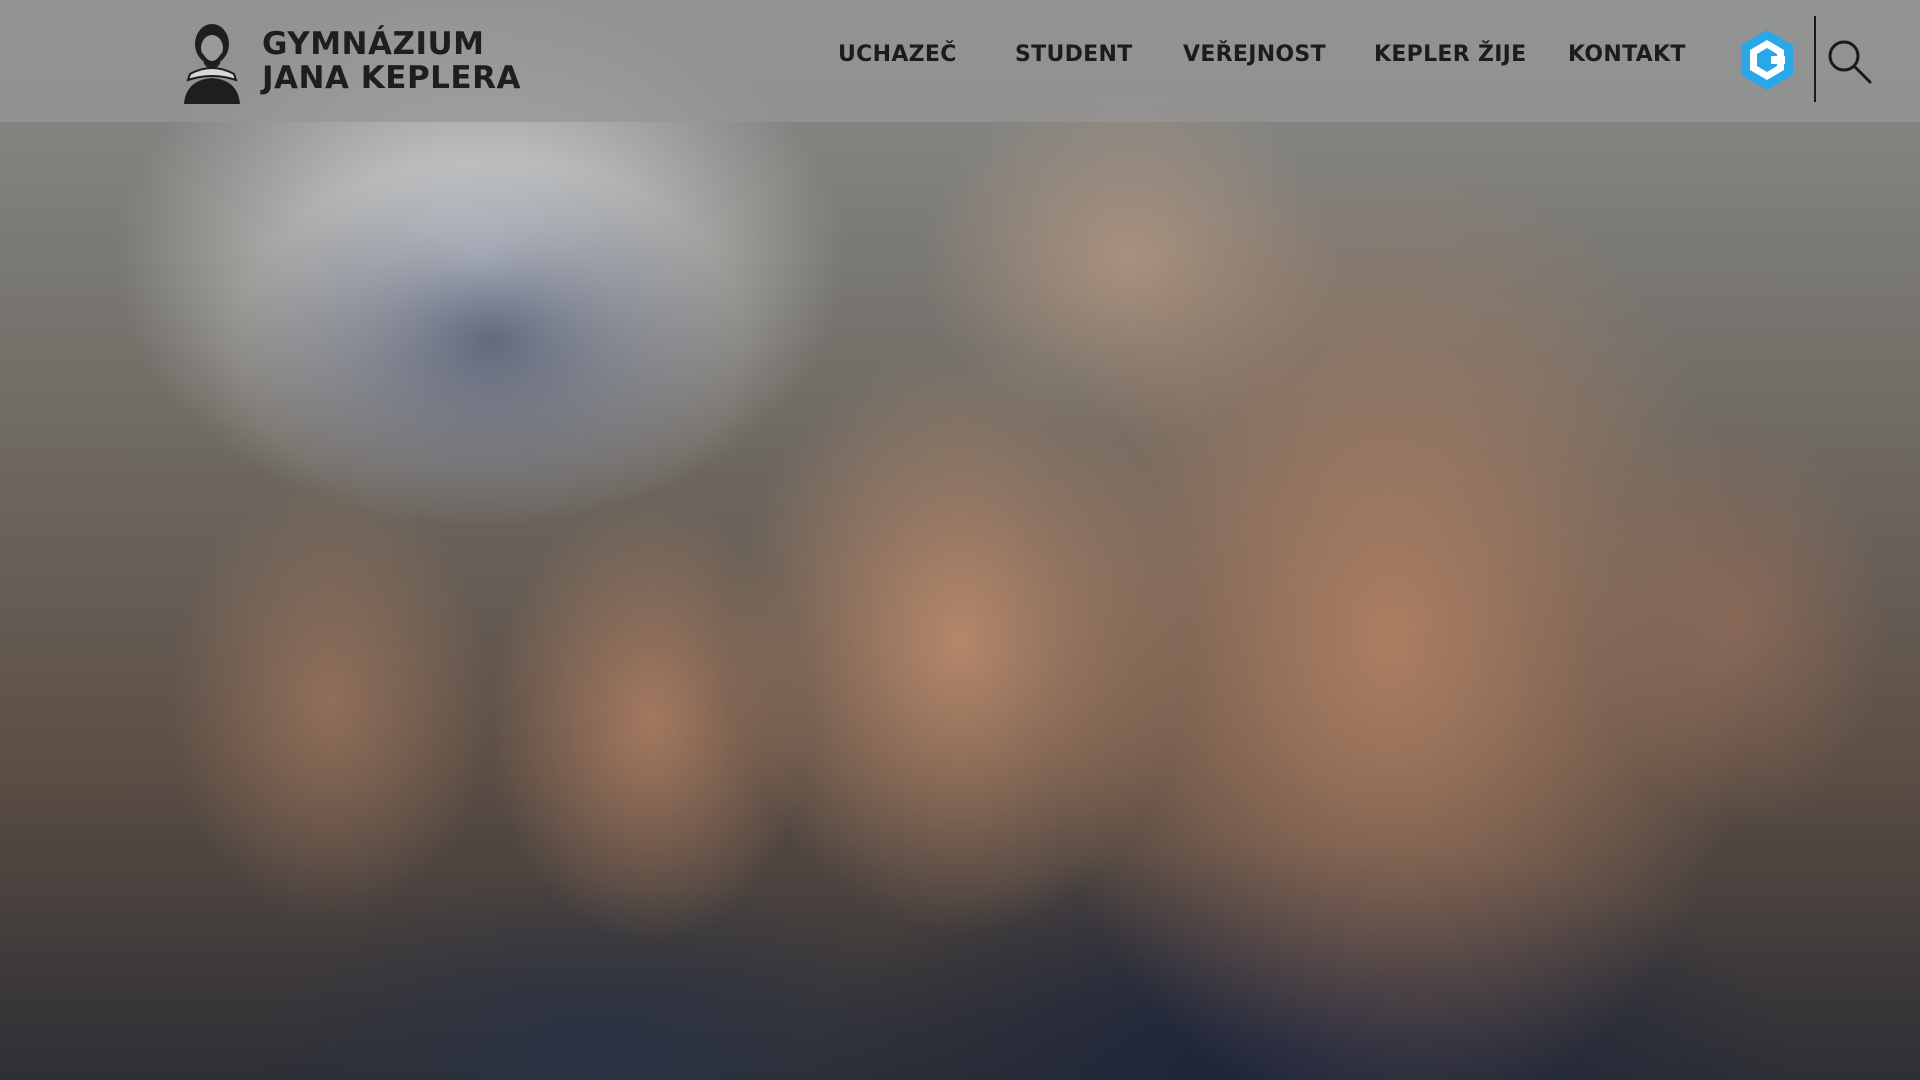 This screenshot has height=1080, width=1920. What do you see at coordinates (897, 54) in the screenshot?
I see `nav-item-uchazec: UCHAZEČ` at bounding box center [897, 54].